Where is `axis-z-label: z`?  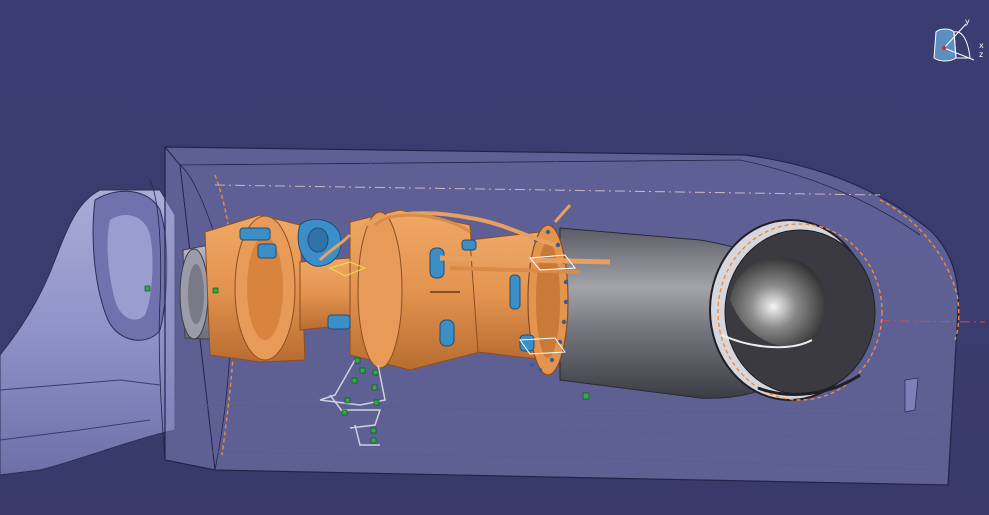
axis-z-label: z is located at coordinates (981, 54).